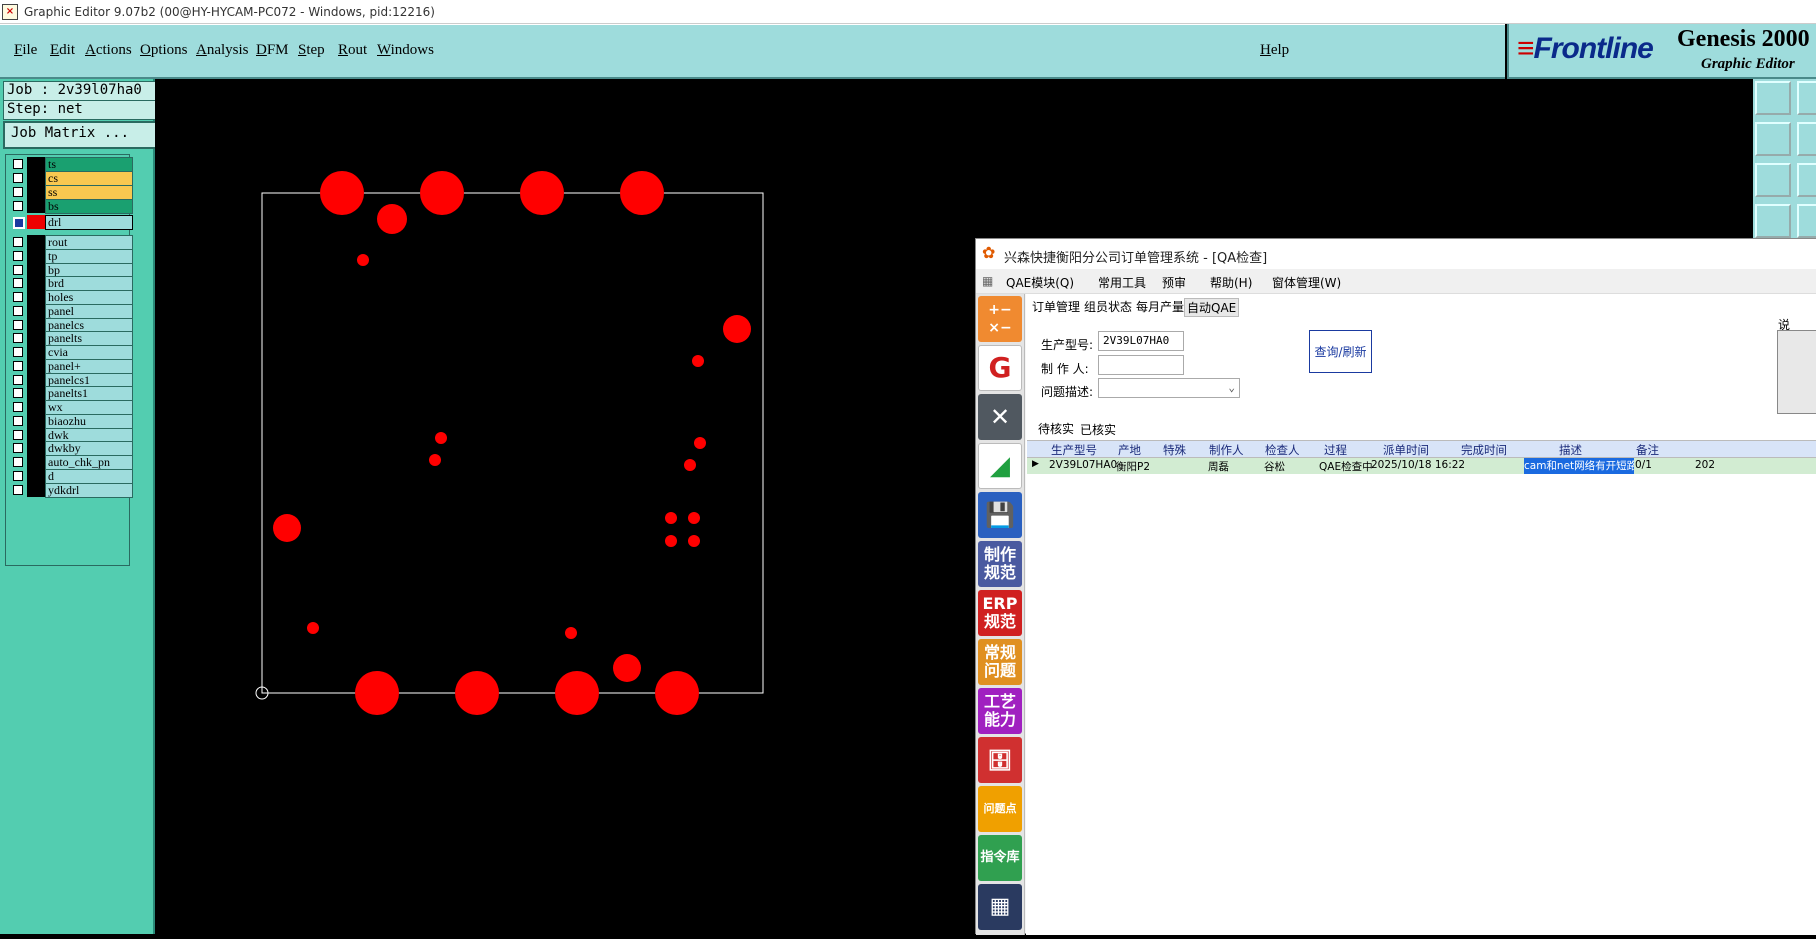 This screenshot has width=1816, height=939. What do you see at coordinates (1000, 613) in the screenshot?
I see `sidebar-erp-button: ERP规范` at bounding box center [1000, 613].